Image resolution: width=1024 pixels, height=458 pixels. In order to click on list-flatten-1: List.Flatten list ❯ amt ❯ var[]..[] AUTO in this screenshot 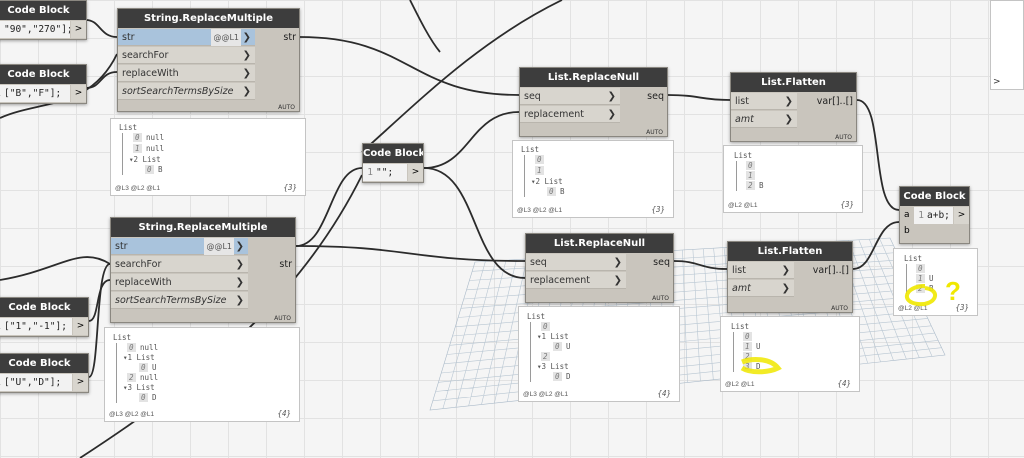, I will do `click(793, 107)`.